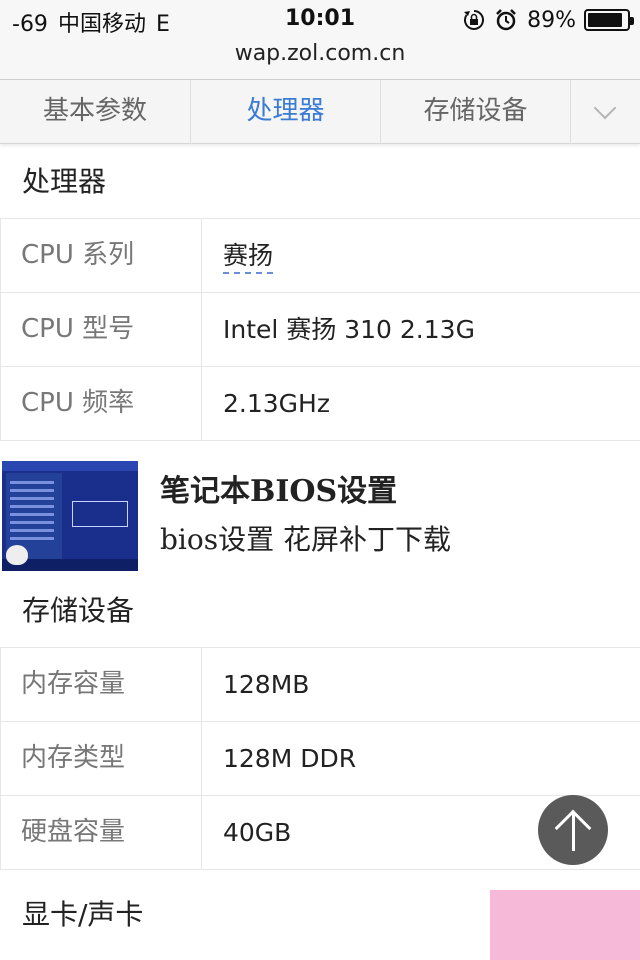 This screenshot has height=960, width=640. Describe the element at coordinates (320, 60) in the screenshot. I see `address-bar: wap.zol.com.cn` at that location.